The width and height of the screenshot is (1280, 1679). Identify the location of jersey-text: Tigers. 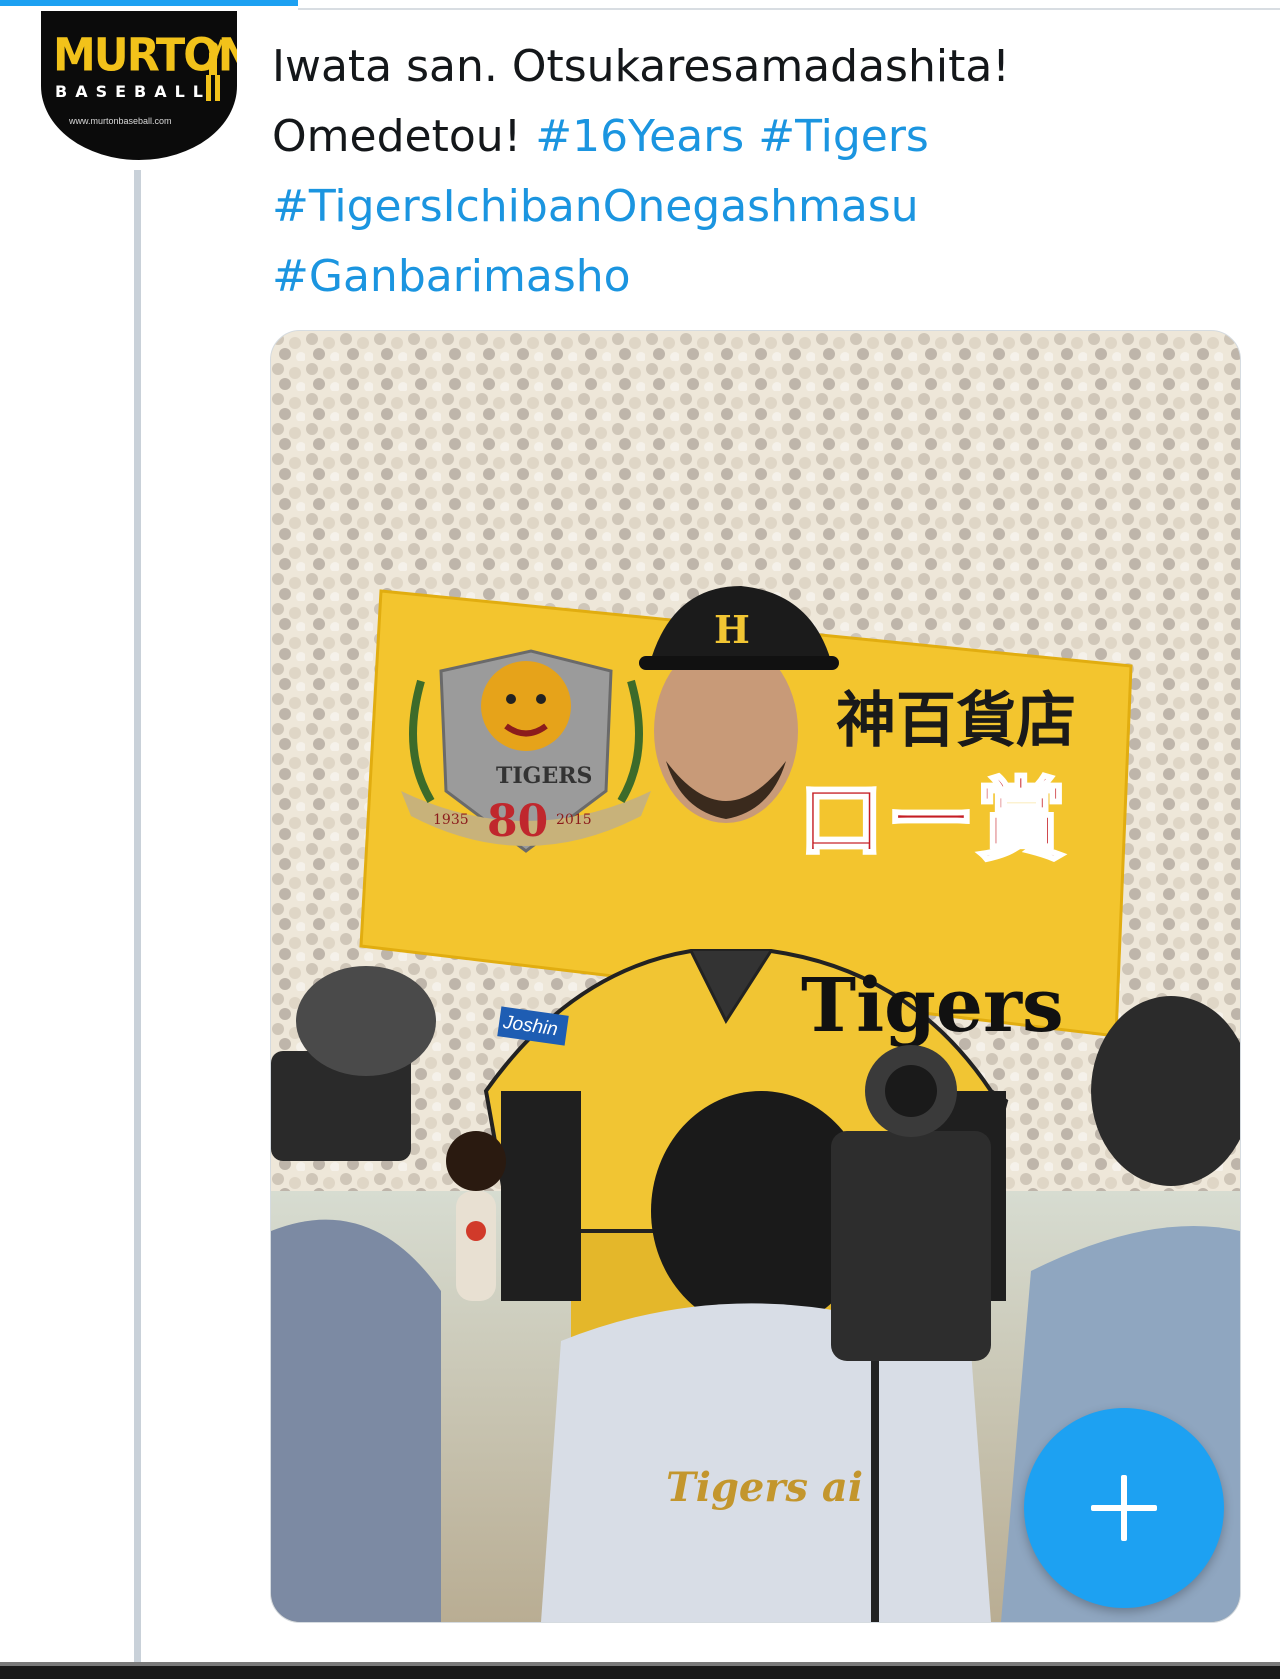
(932, 1006).